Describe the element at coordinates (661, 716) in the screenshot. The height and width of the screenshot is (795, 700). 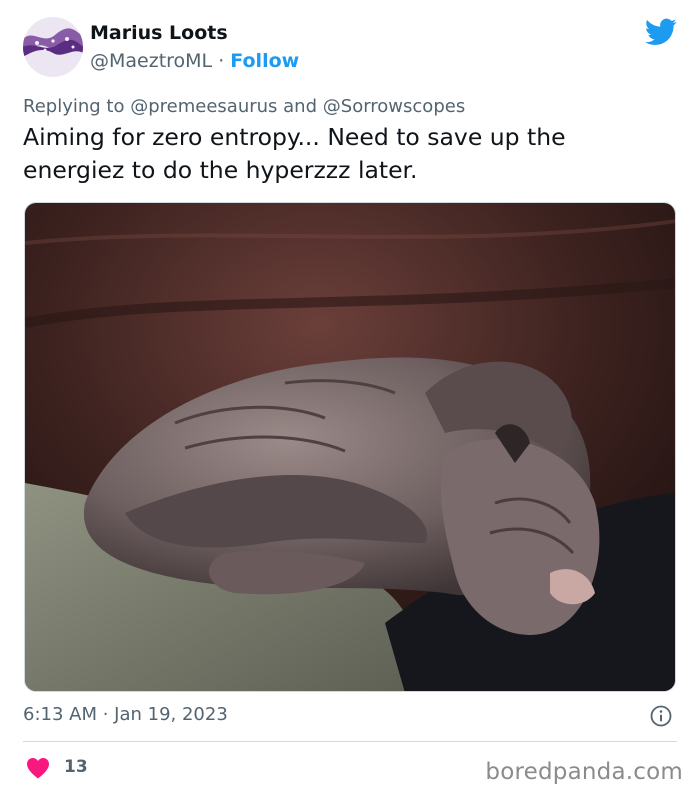
I see `info-icon` at that location.